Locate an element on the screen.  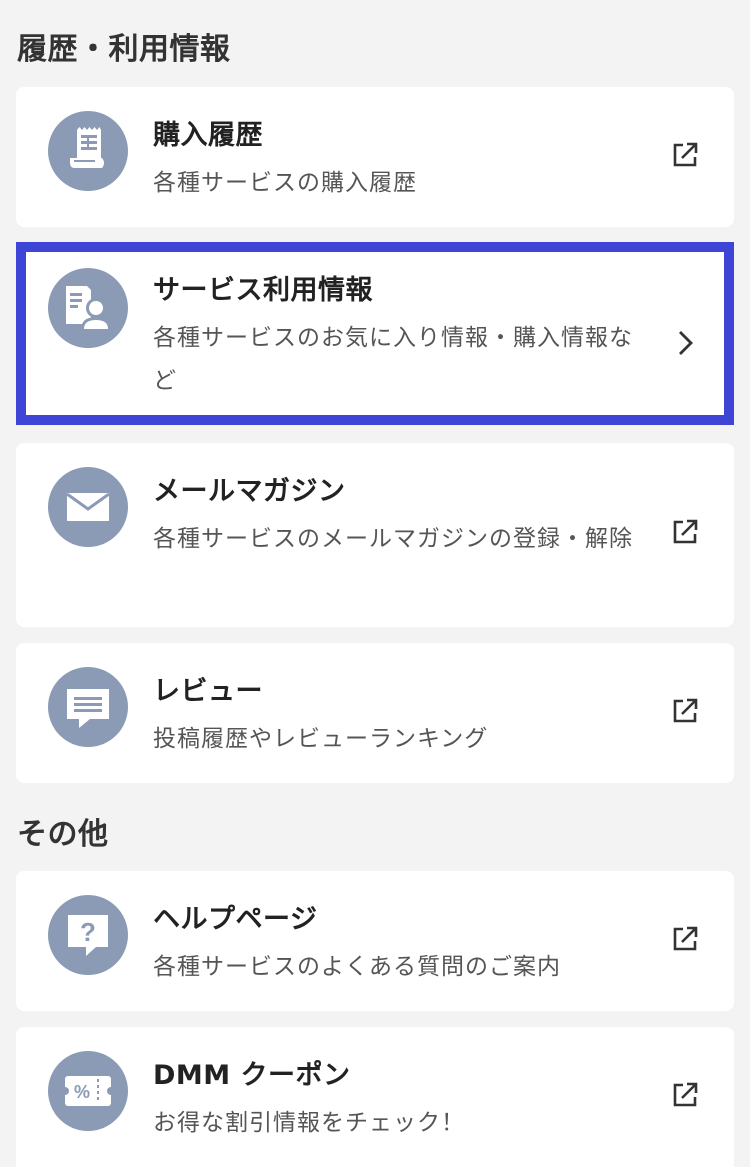
section-title-other: その他 is located at coordinates (63, 834).